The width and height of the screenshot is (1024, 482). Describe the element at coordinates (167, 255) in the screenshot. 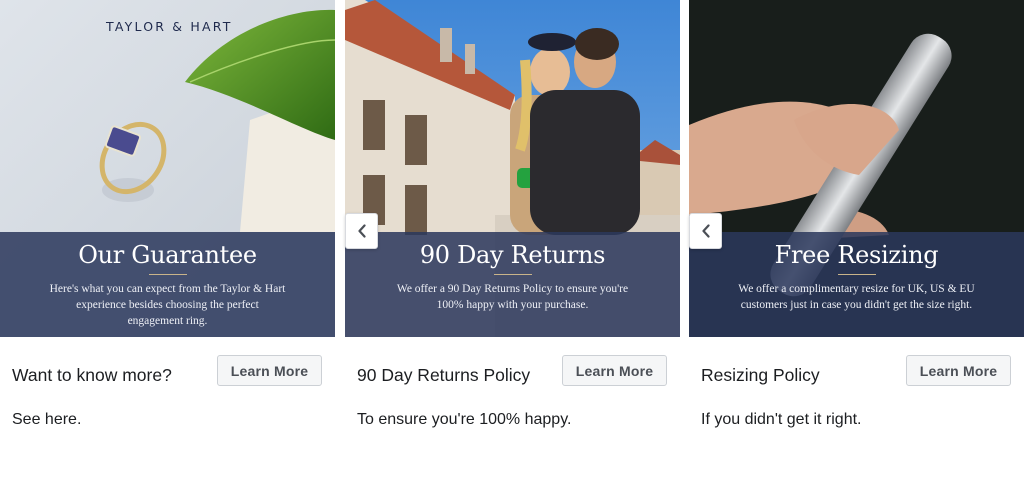

I see `overlay-title: Our Guarantee` at that location.